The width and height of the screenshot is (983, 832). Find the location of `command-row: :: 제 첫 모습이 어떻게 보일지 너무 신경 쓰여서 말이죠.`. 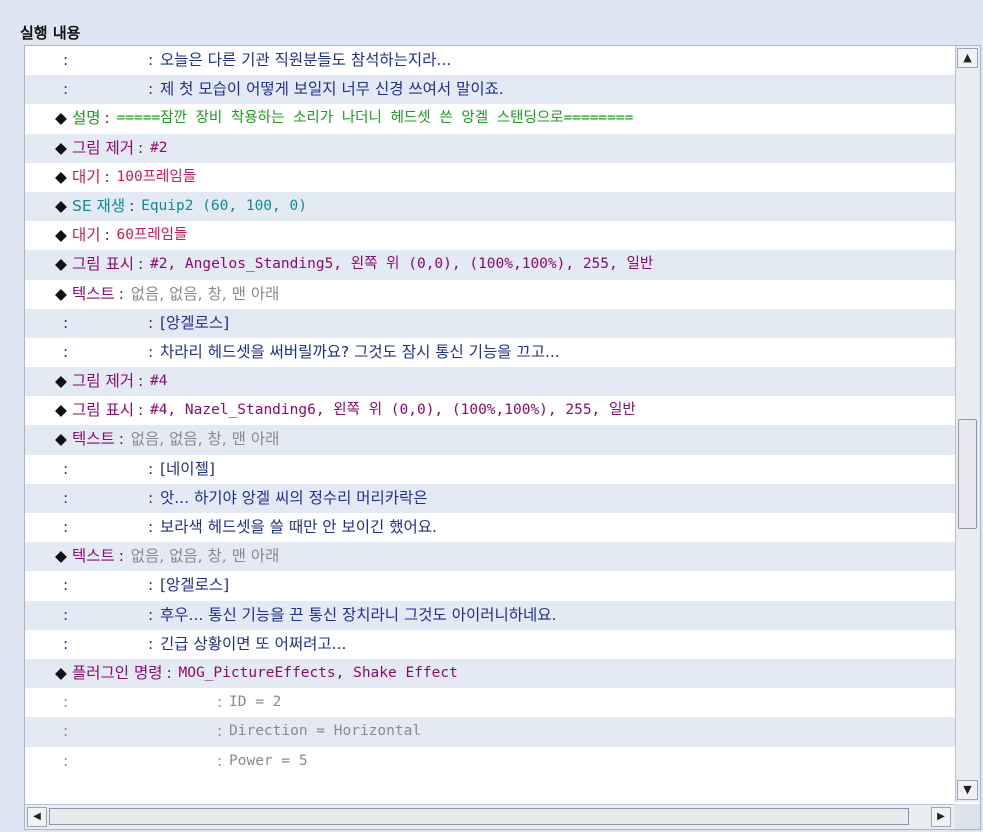

command-row: :: 제 첫 모습이 어떻게 보일지 너무 신경 쓰여서 말이죠. is located at coordinates (490, 90).